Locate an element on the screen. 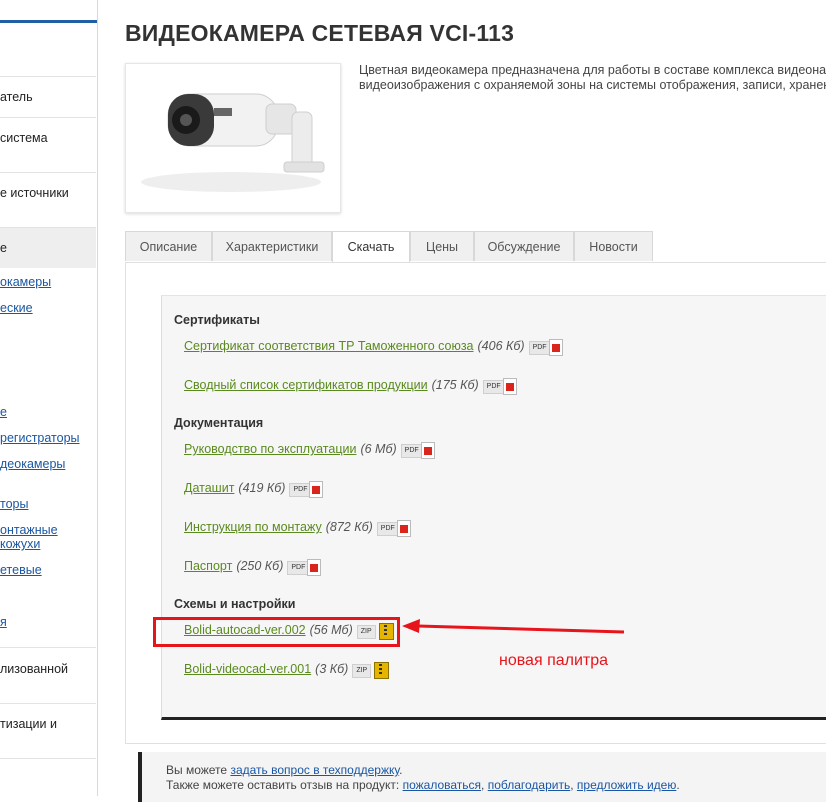  tab-download: Скачать is located at coordinates (371, 247).